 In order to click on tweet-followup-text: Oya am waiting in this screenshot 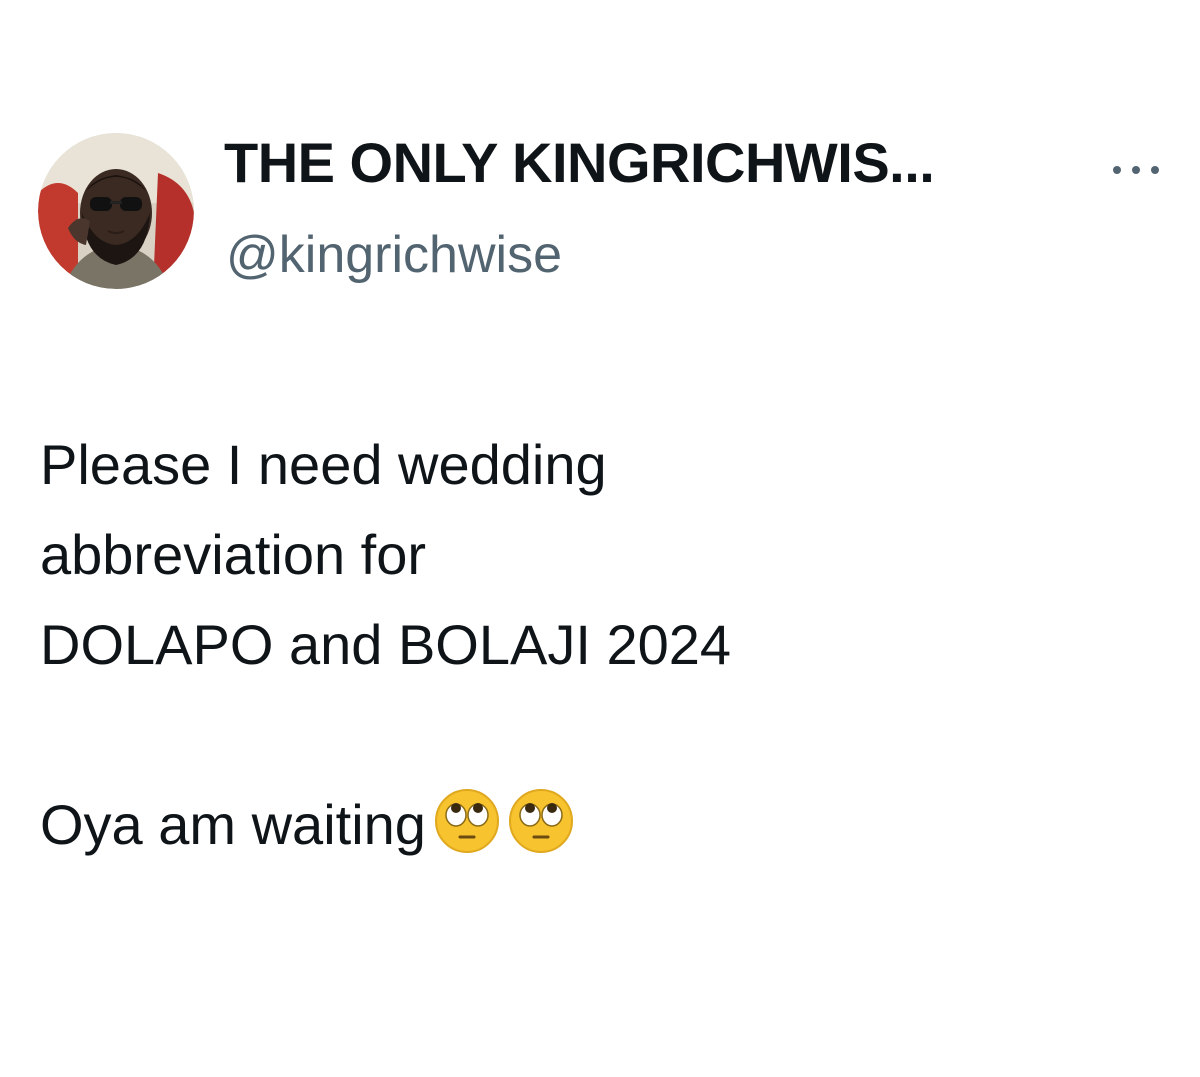, I will do `click(233, 824)`.